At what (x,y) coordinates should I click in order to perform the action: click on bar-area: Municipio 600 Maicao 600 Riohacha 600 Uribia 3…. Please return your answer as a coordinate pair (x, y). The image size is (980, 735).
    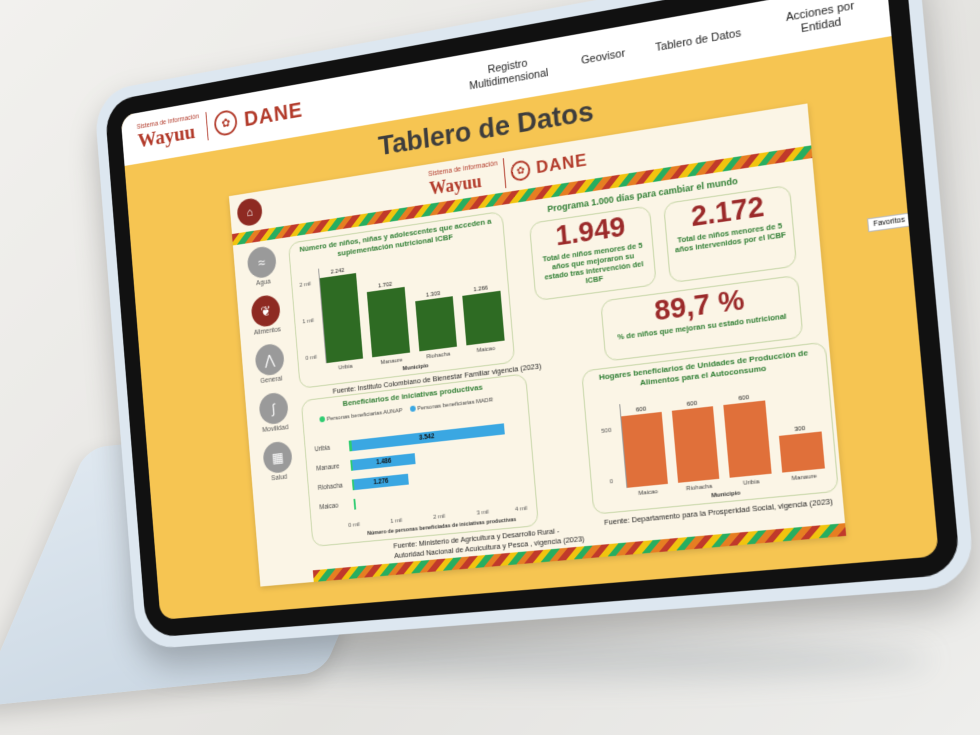
    Looking at the image, I should click on (722, 440).